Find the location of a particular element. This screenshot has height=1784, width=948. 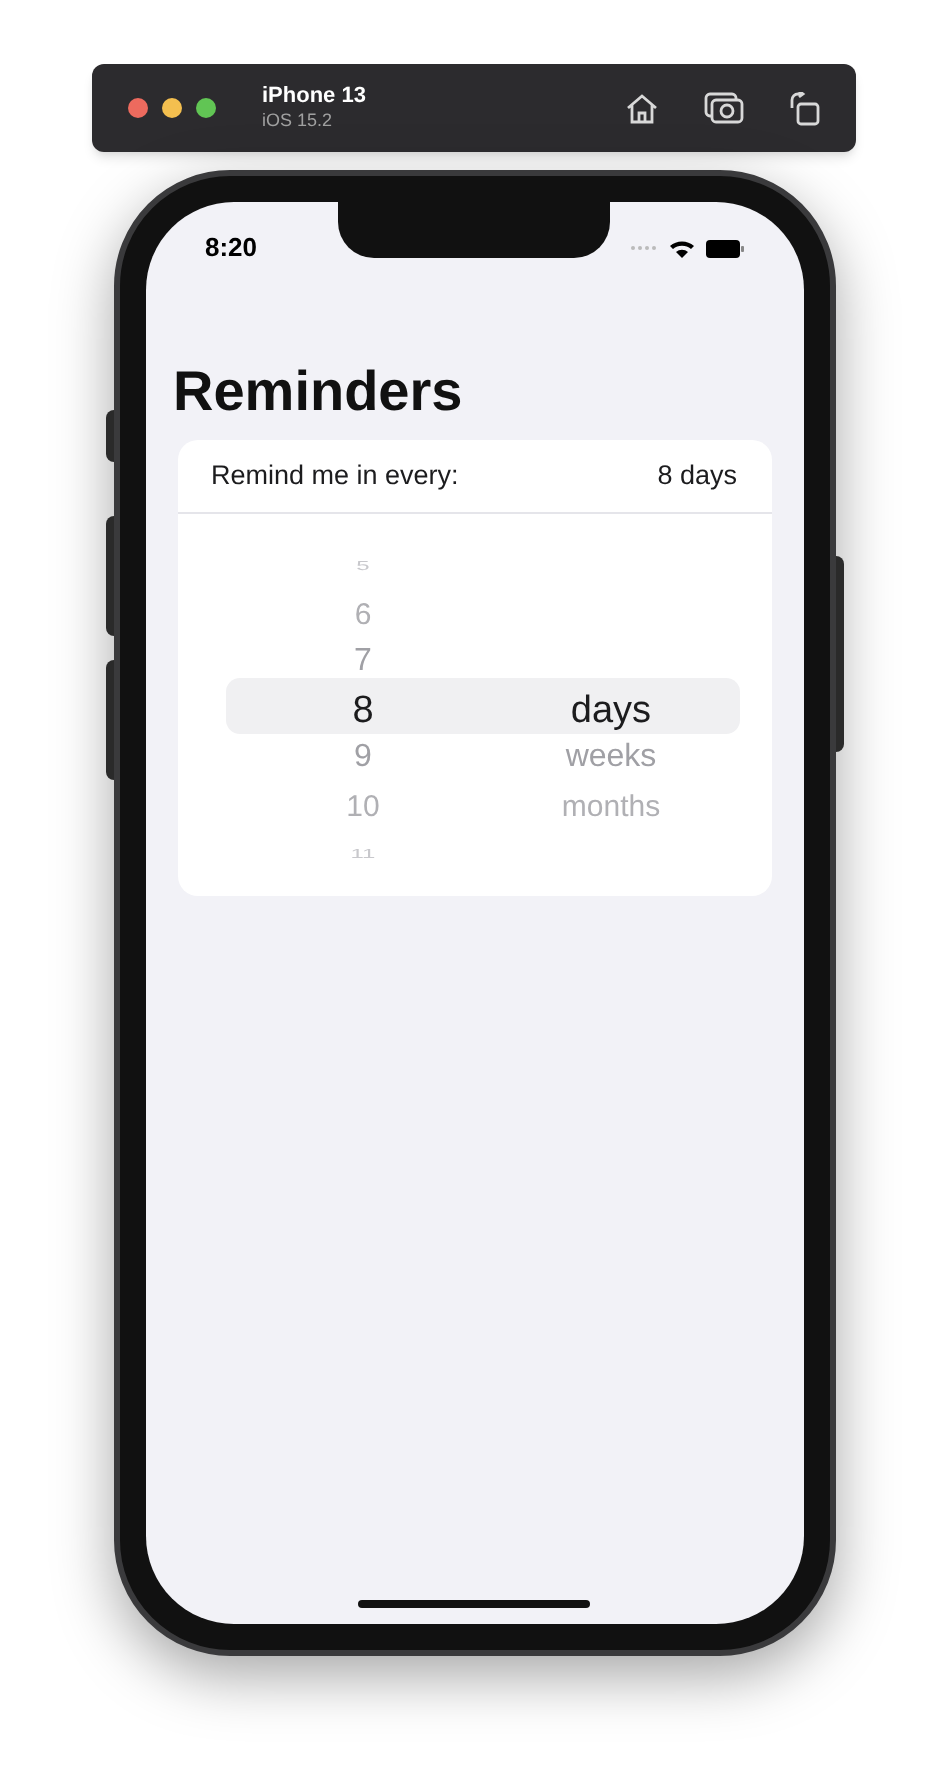

rotate-icon is located at coordinates (804, 108).